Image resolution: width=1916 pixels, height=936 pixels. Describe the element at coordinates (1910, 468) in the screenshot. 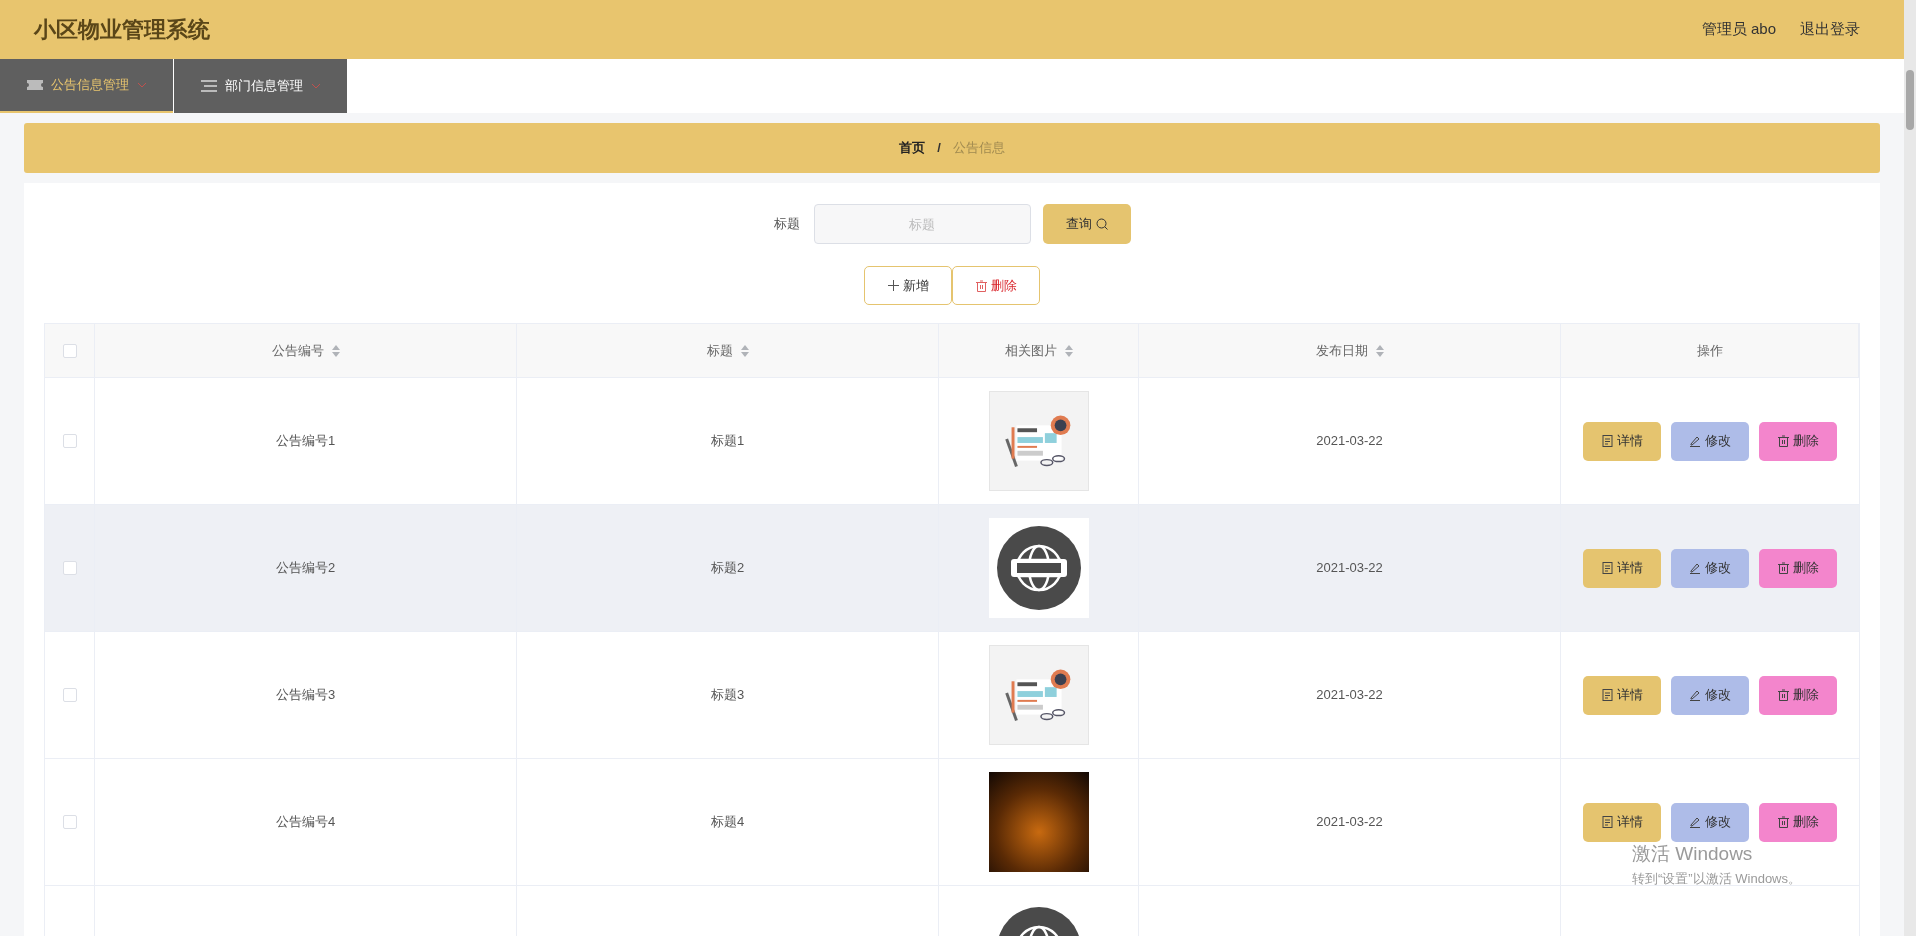

I see `scrollbar` at that location.